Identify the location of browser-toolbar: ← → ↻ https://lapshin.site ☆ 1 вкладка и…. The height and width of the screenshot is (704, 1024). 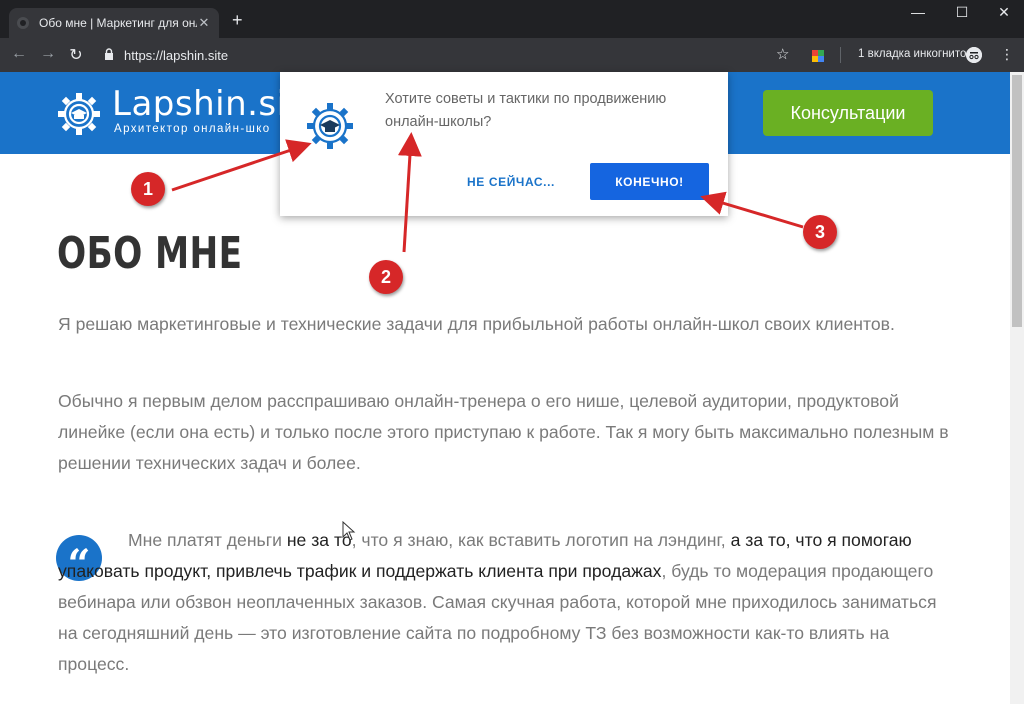
(512, 55).